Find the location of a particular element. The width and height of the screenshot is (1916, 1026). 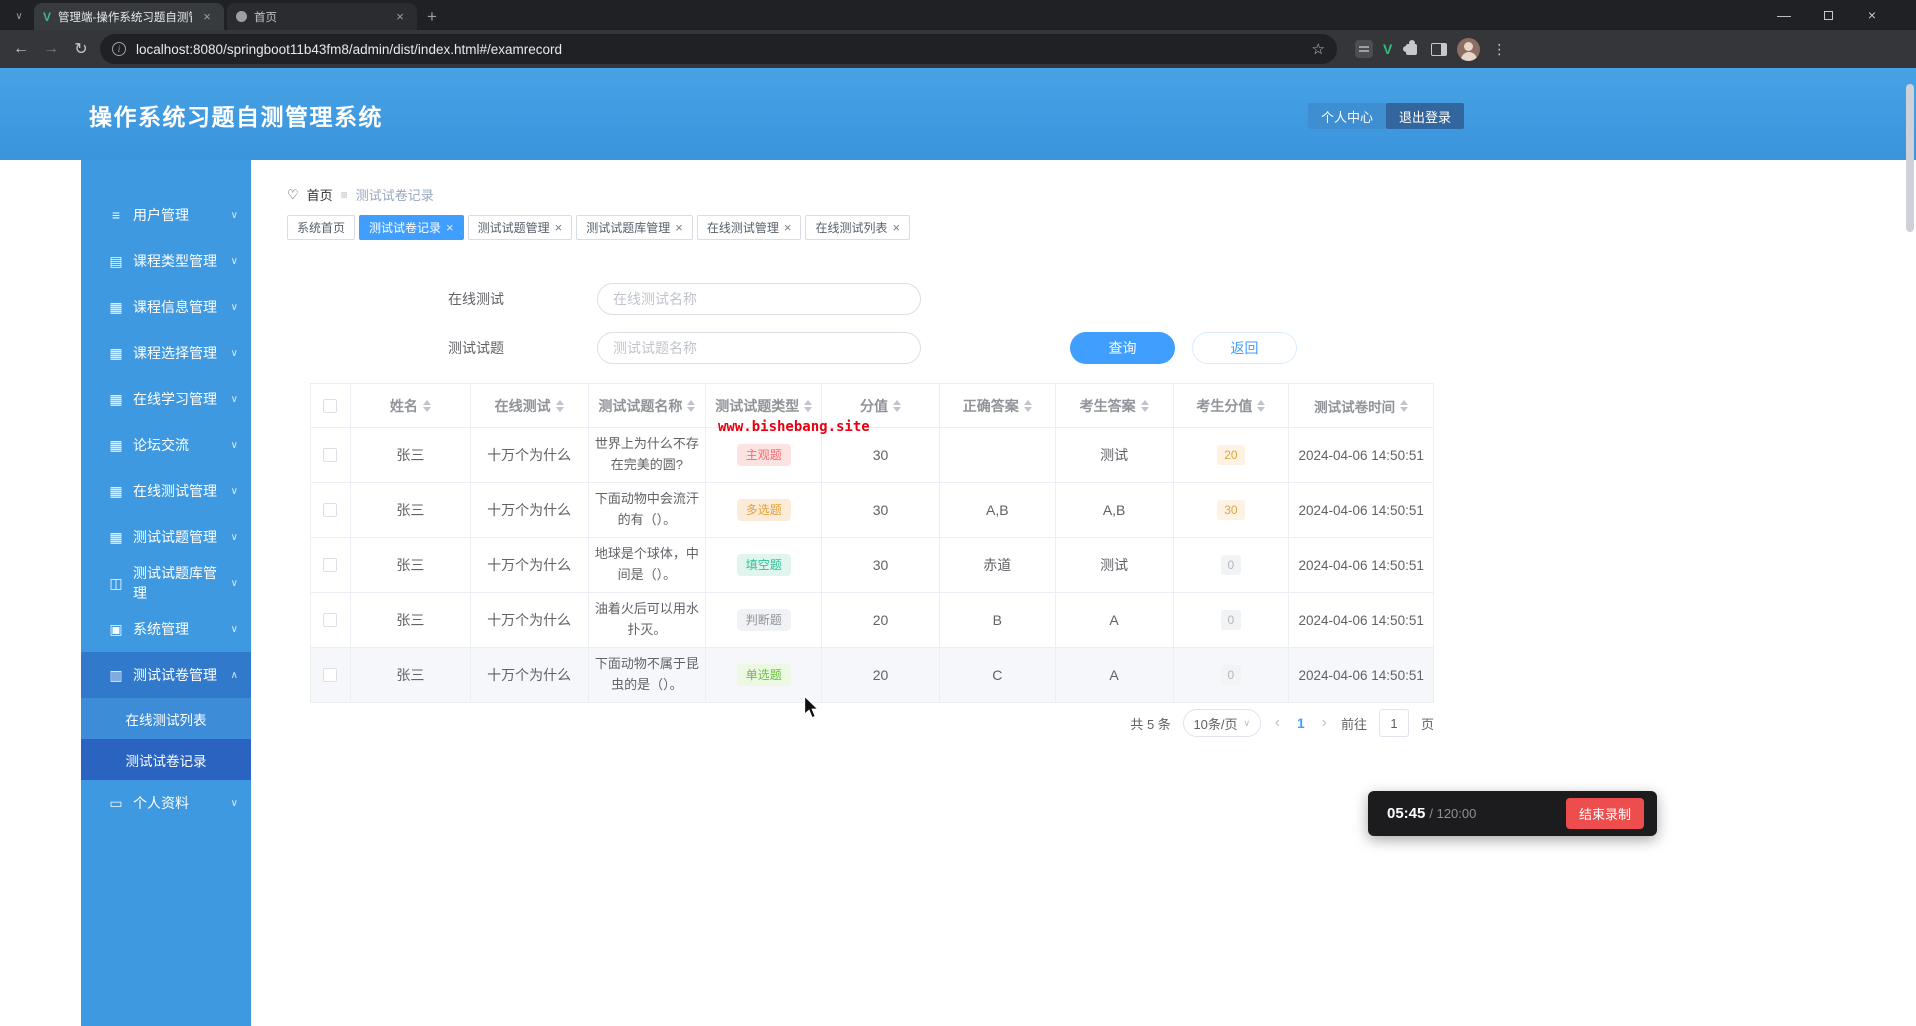

personal-center-button: 个人中心 is located at coordinates (1347, 116).